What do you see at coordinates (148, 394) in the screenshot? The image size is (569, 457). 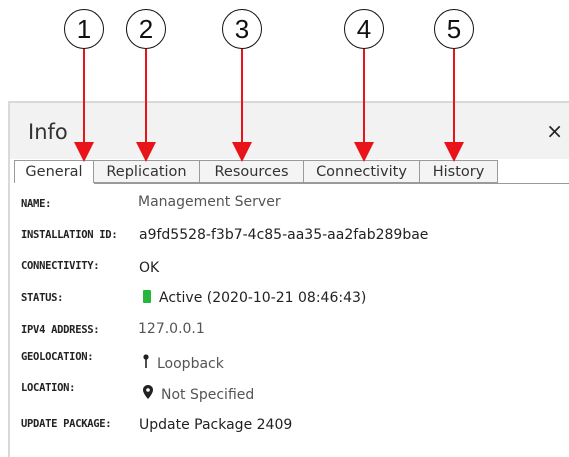 I see `map-marker-icon` at bounding box center [148, 394].